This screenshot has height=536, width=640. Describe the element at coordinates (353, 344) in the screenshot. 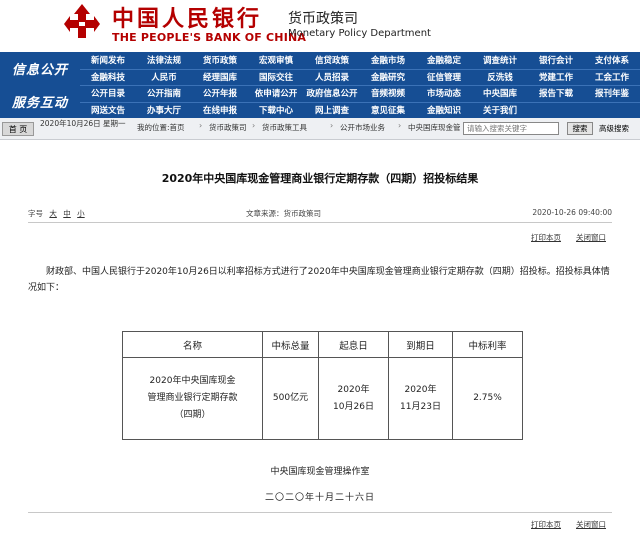

I see `table-header: 起息日` at that location.